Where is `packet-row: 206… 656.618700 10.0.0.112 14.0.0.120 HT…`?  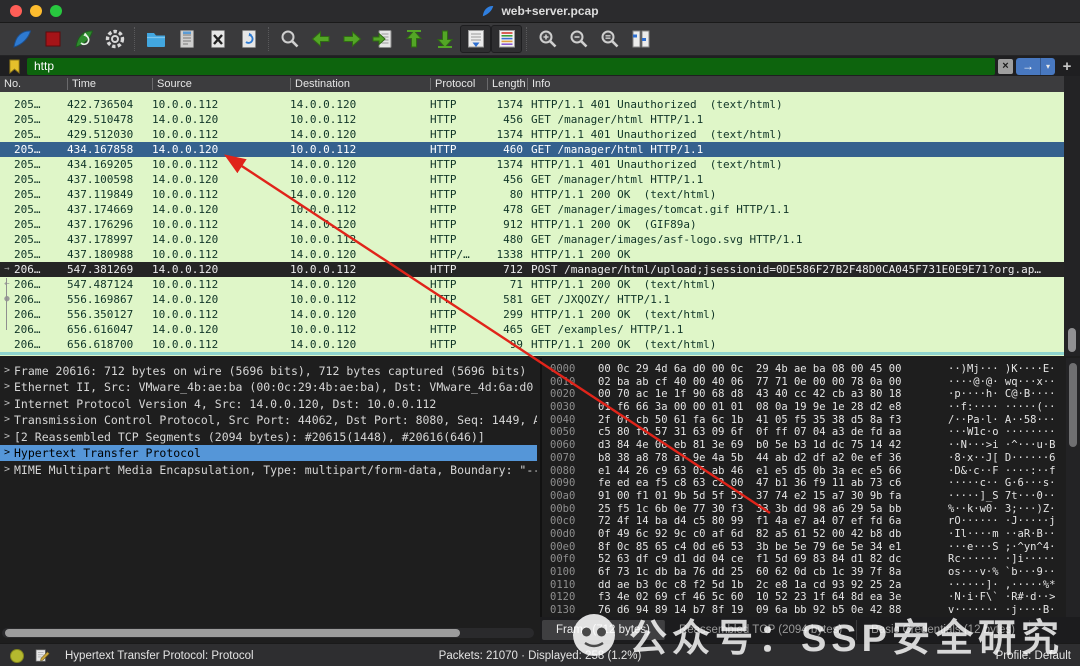 packet-row: 206… 656.618700 10.0.0.112 14.0.0.120 HT… is located at coordinates (532, 344).